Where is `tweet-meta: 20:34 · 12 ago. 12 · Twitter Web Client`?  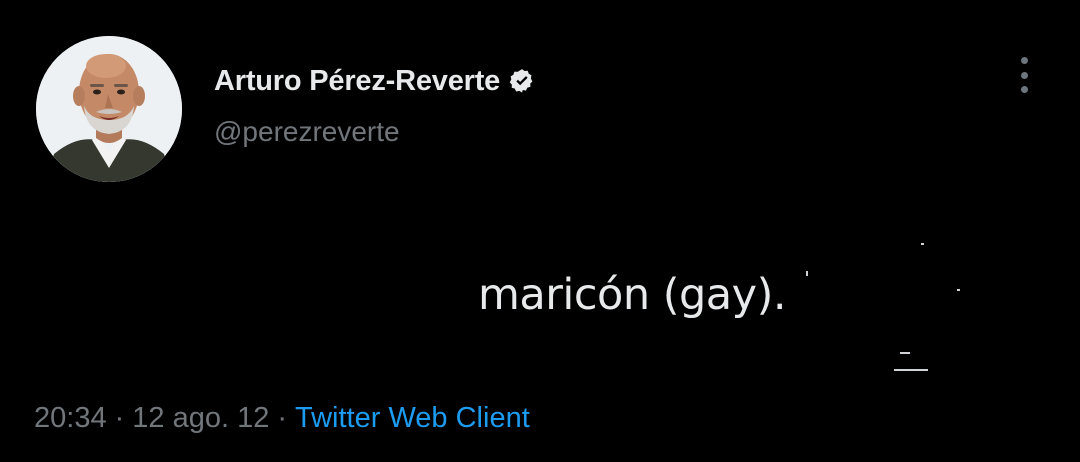 tweet-meta: 20:34 · 12 ago. 12 · Twitter Web Client is located at coordinates (282, 418).